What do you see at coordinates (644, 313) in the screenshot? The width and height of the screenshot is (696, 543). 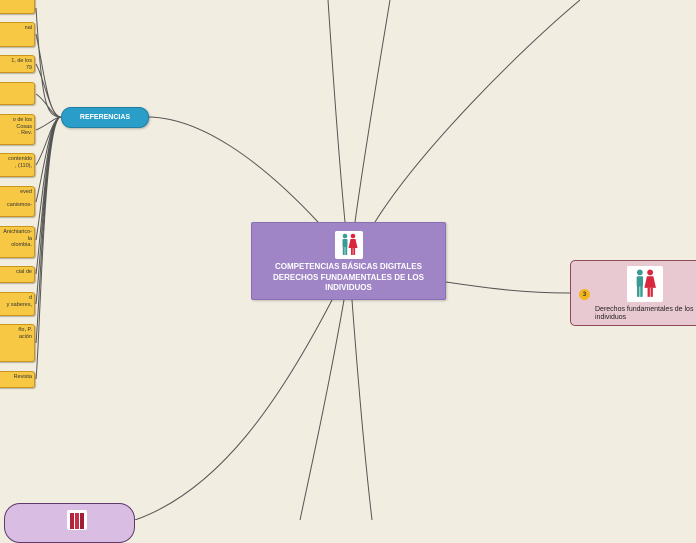 I see `topic-label: Derechos fundamentales de los individuos` at bounding box center [644, 313].